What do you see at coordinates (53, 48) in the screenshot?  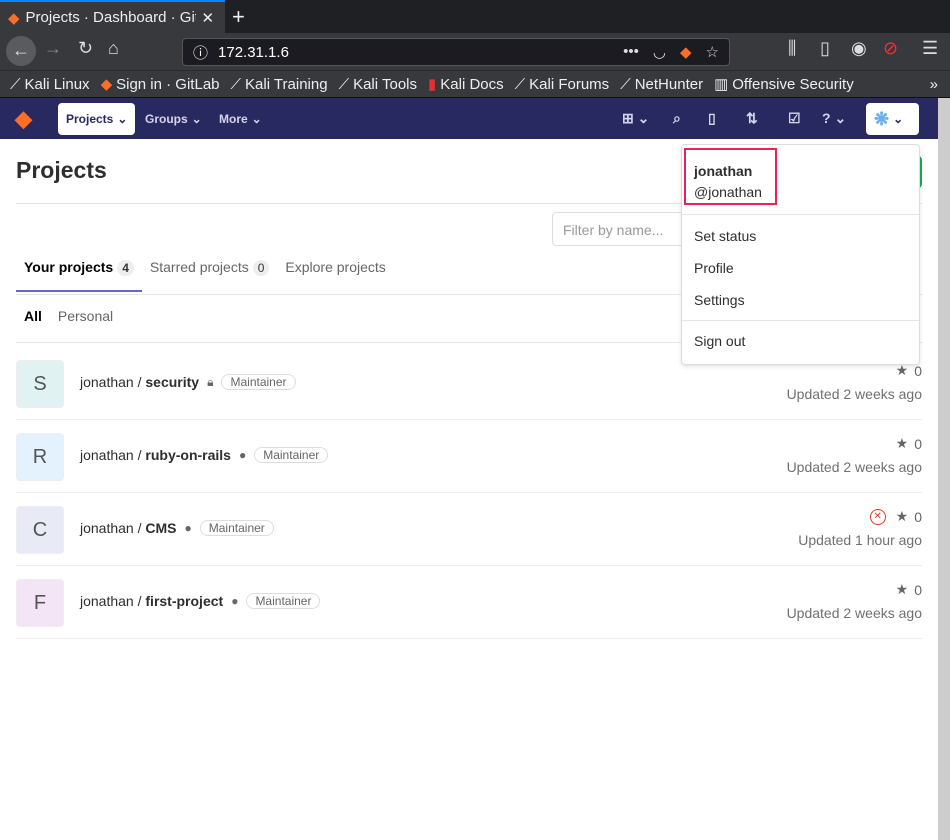 I see `forward-icon: →` at bounding box center [53, 48].